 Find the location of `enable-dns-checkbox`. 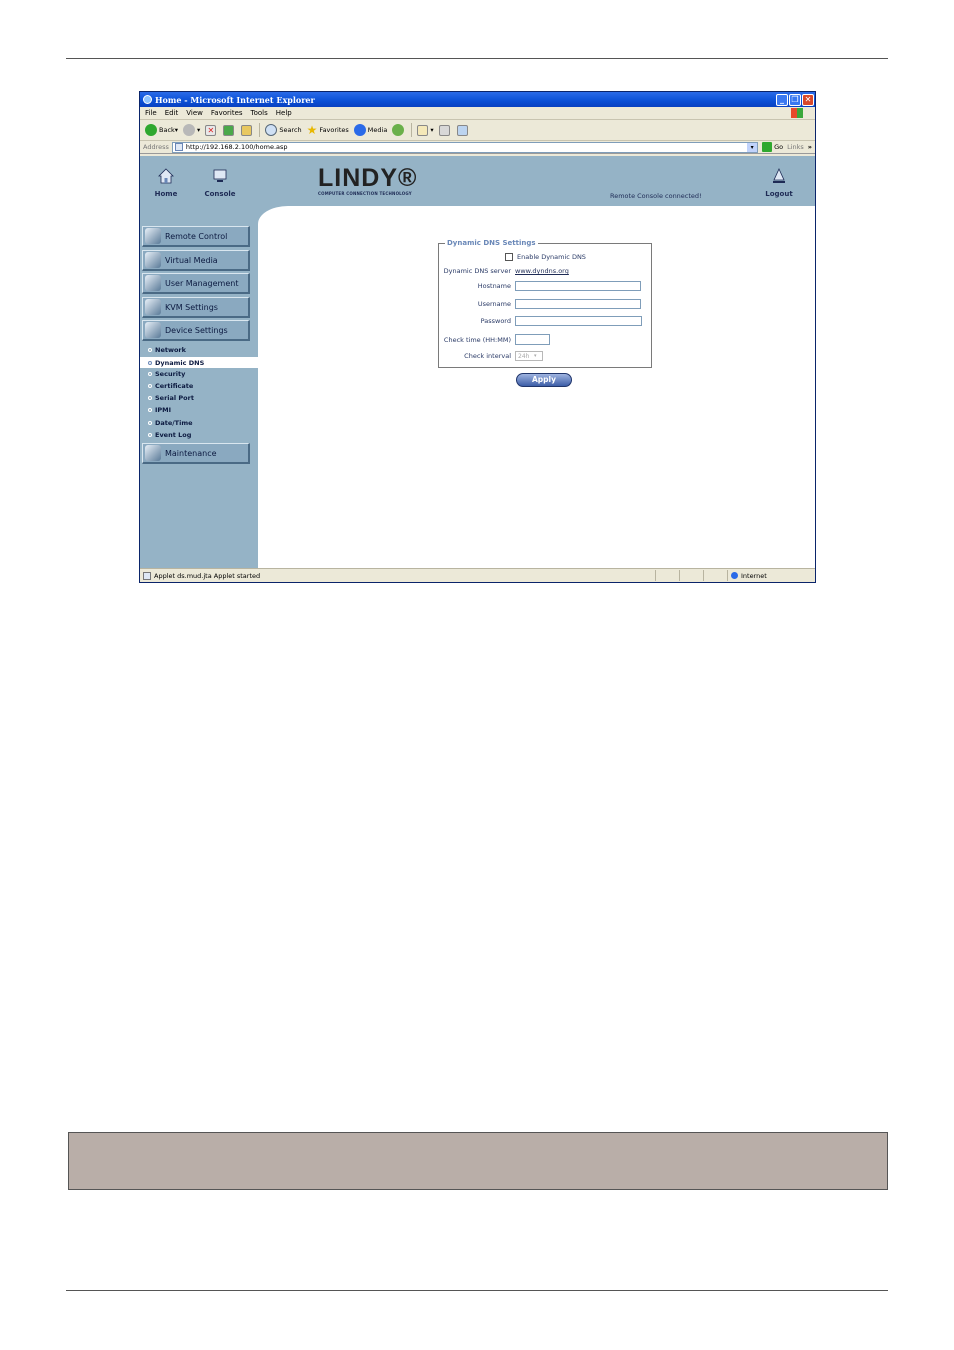

enable-dns-checkbox is located at coordinates (509, 257).